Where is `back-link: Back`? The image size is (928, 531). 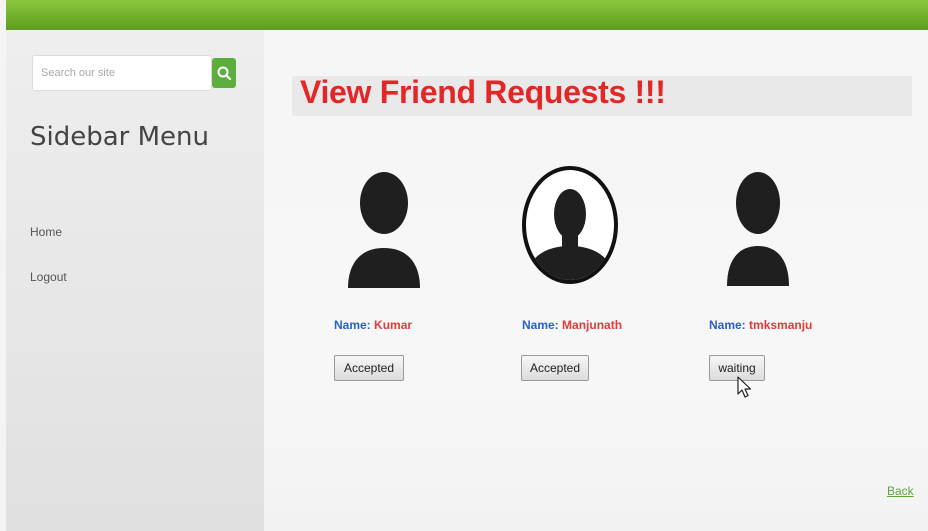
back-link: Back is located at coordinates (900, 491).